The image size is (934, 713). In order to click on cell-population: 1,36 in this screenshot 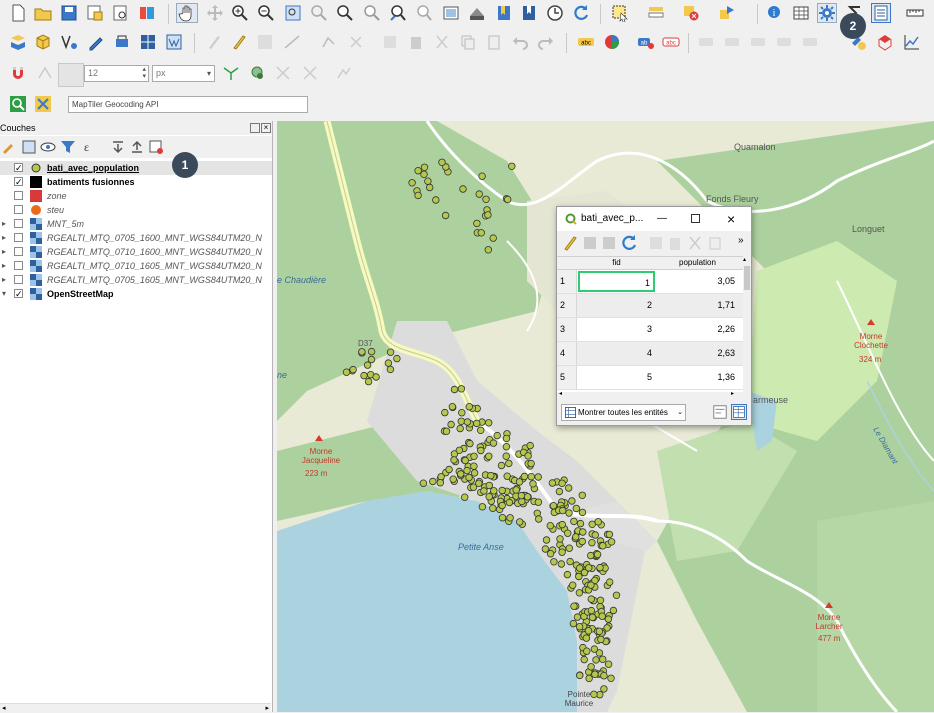, I will do `click(697, 377)`.